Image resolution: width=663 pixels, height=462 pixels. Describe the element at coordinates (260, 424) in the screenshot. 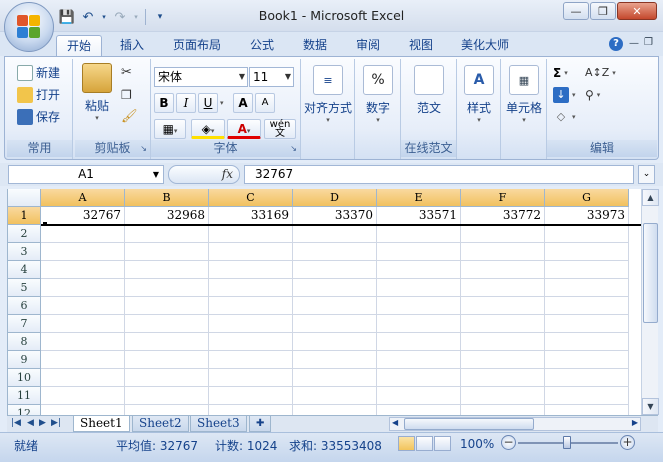

I see `insert-sheet-icon: ✚` at that location.